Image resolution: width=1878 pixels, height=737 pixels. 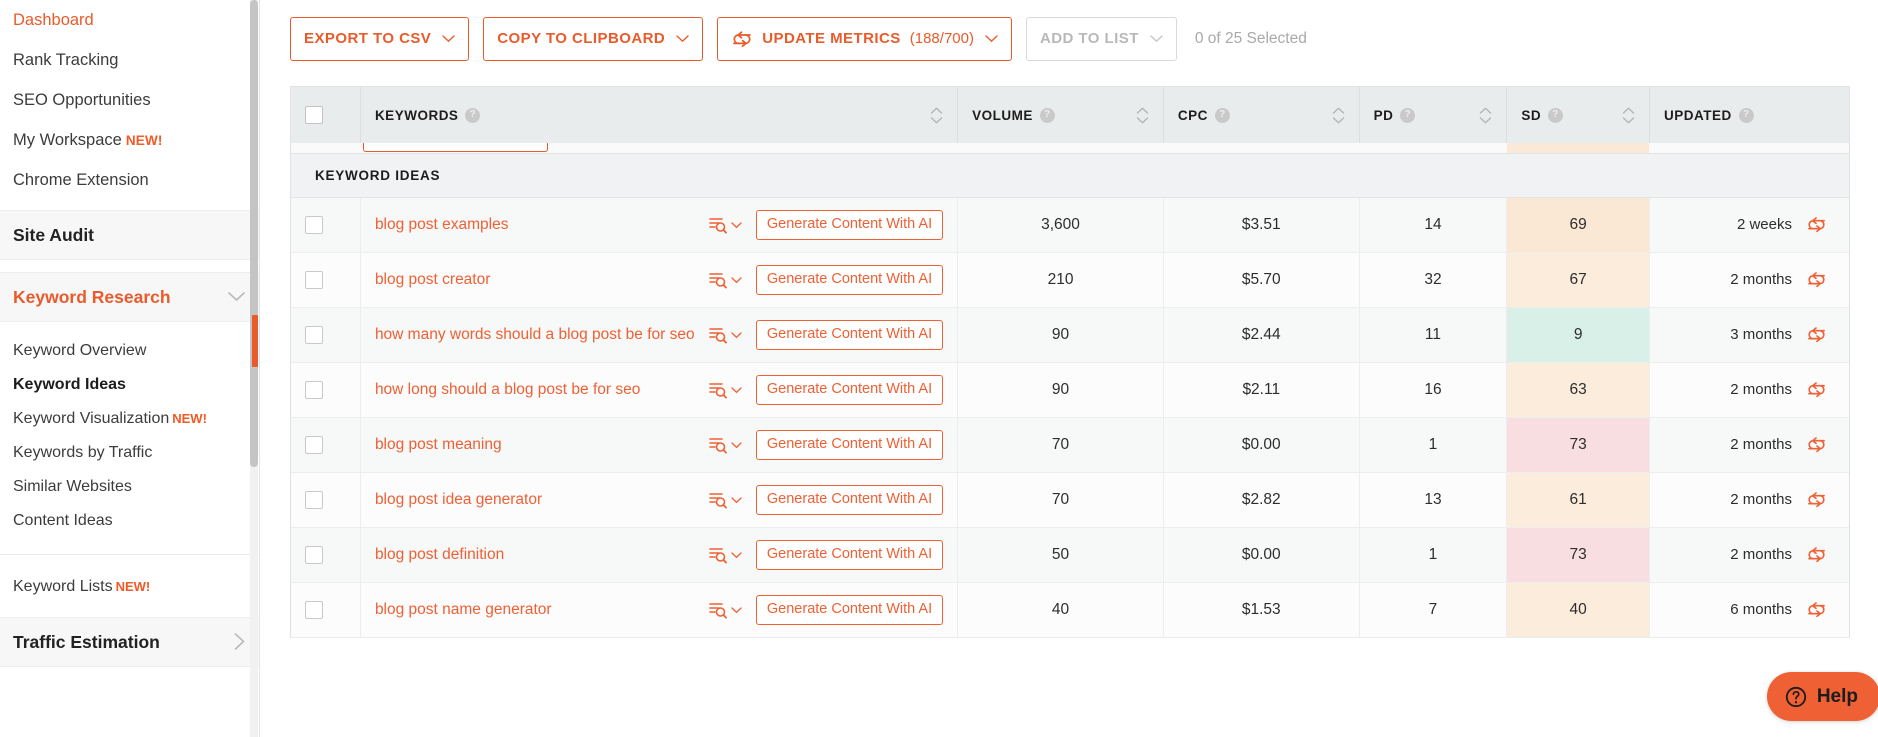 I want to click on keyword-link: blog post meaning, so click(x=541, y=444).